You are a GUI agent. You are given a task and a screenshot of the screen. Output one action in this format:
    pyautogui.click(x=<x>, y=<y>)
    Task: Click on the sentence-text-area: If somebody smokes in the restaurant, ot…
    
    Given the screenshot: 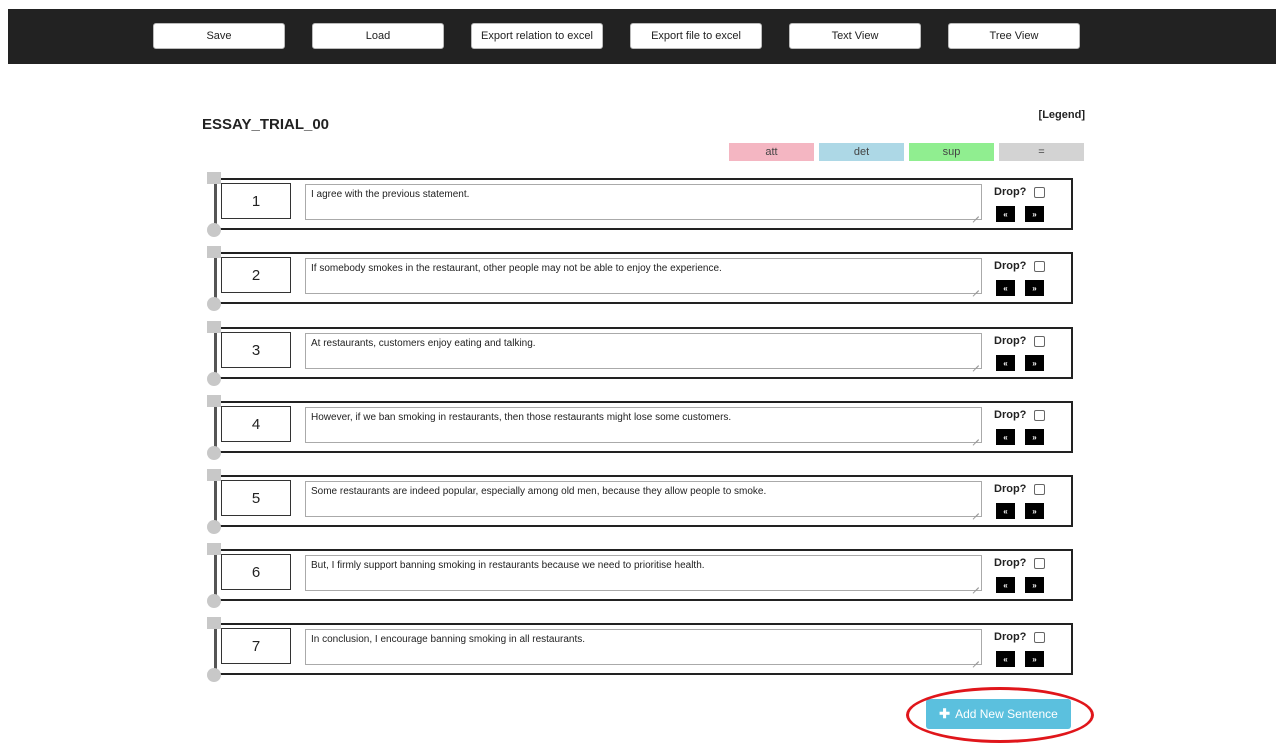 What is the action you would take?
    pyautogui.click(x=643, y=276)
    